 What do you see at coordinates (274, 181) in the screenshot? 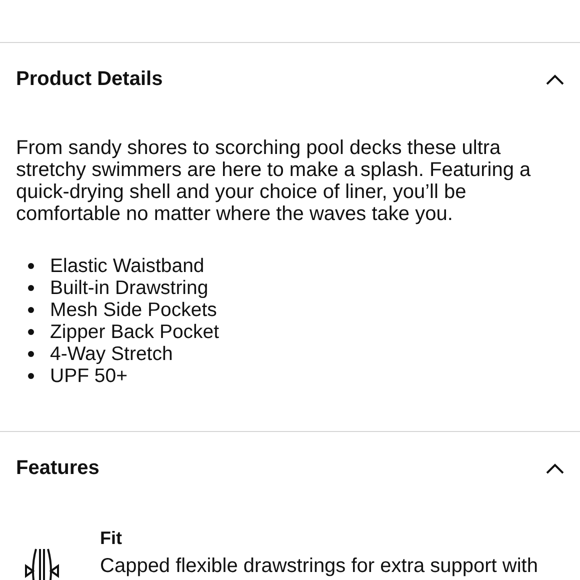
I see `description-text: From sandy shores to scorching pool decks these ultra stretchy swimmers are here to make a splash. Featuring a quick-drying shell and your choice of liner, you’ll be comfortable no matter where the waves take you.` at bounding box center [274, 181].